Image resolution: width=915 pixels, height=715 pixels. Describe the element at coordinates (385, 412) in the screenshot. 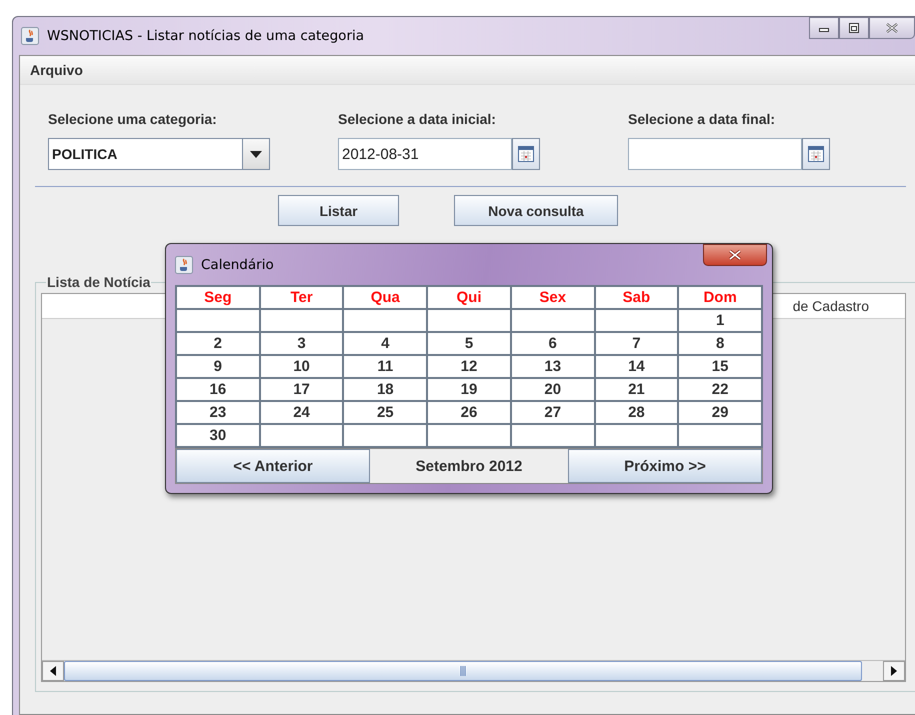

I see `day-cell: 25` at that location.